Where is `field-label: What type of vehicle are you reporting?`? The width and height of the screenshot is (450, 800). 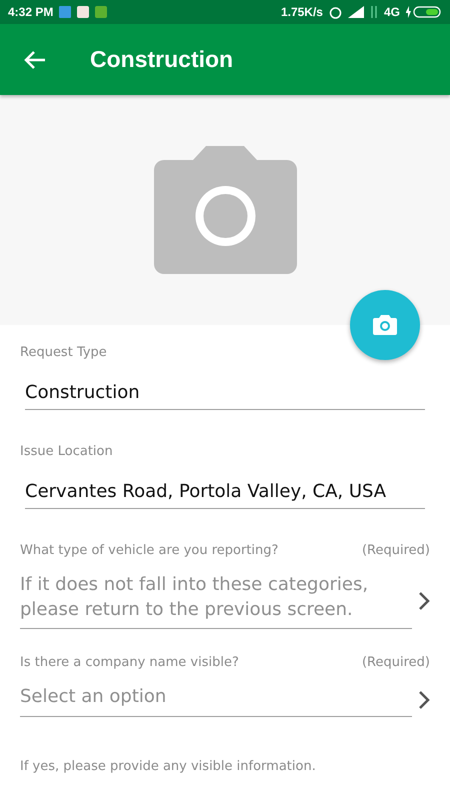 field-label: What type of vehicle are you reporting? is located at coordinates (149, 550).